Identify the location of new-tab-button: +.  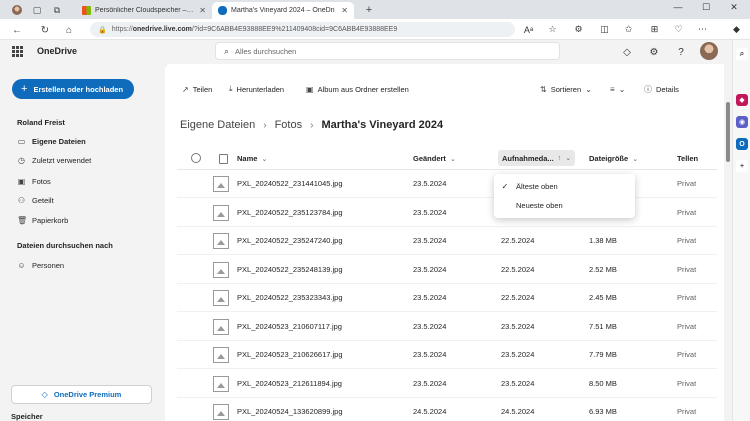
(369, 10).